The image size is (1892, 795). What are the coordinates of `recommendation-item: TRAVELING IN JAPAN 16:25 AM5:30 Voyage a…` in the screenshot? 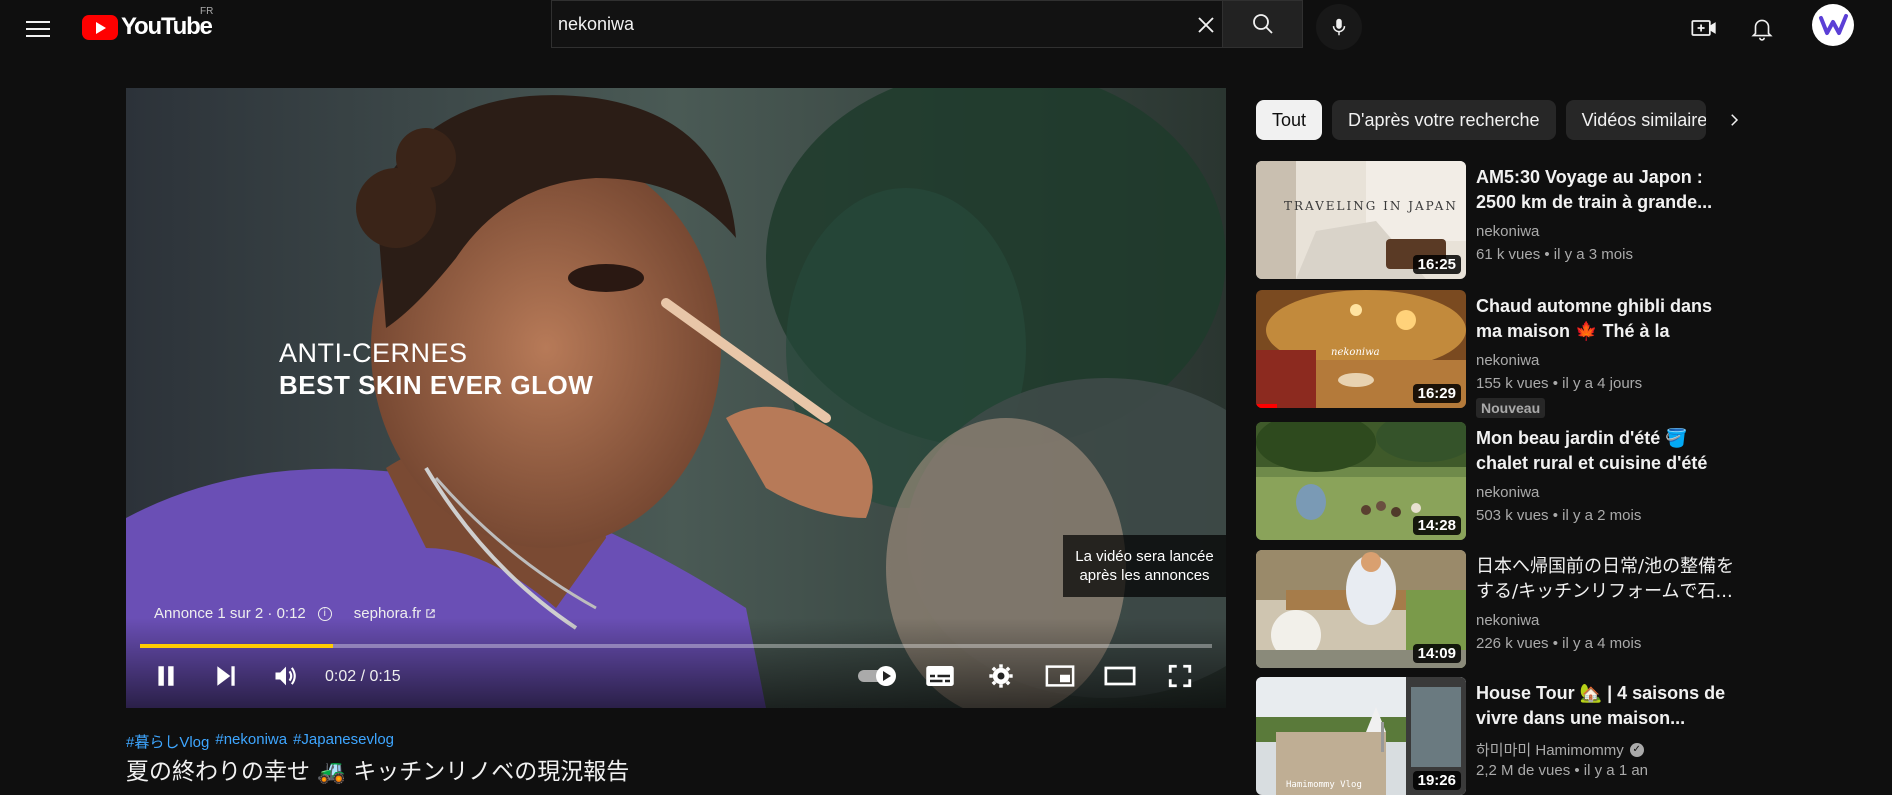 It's located at (1496, 221).